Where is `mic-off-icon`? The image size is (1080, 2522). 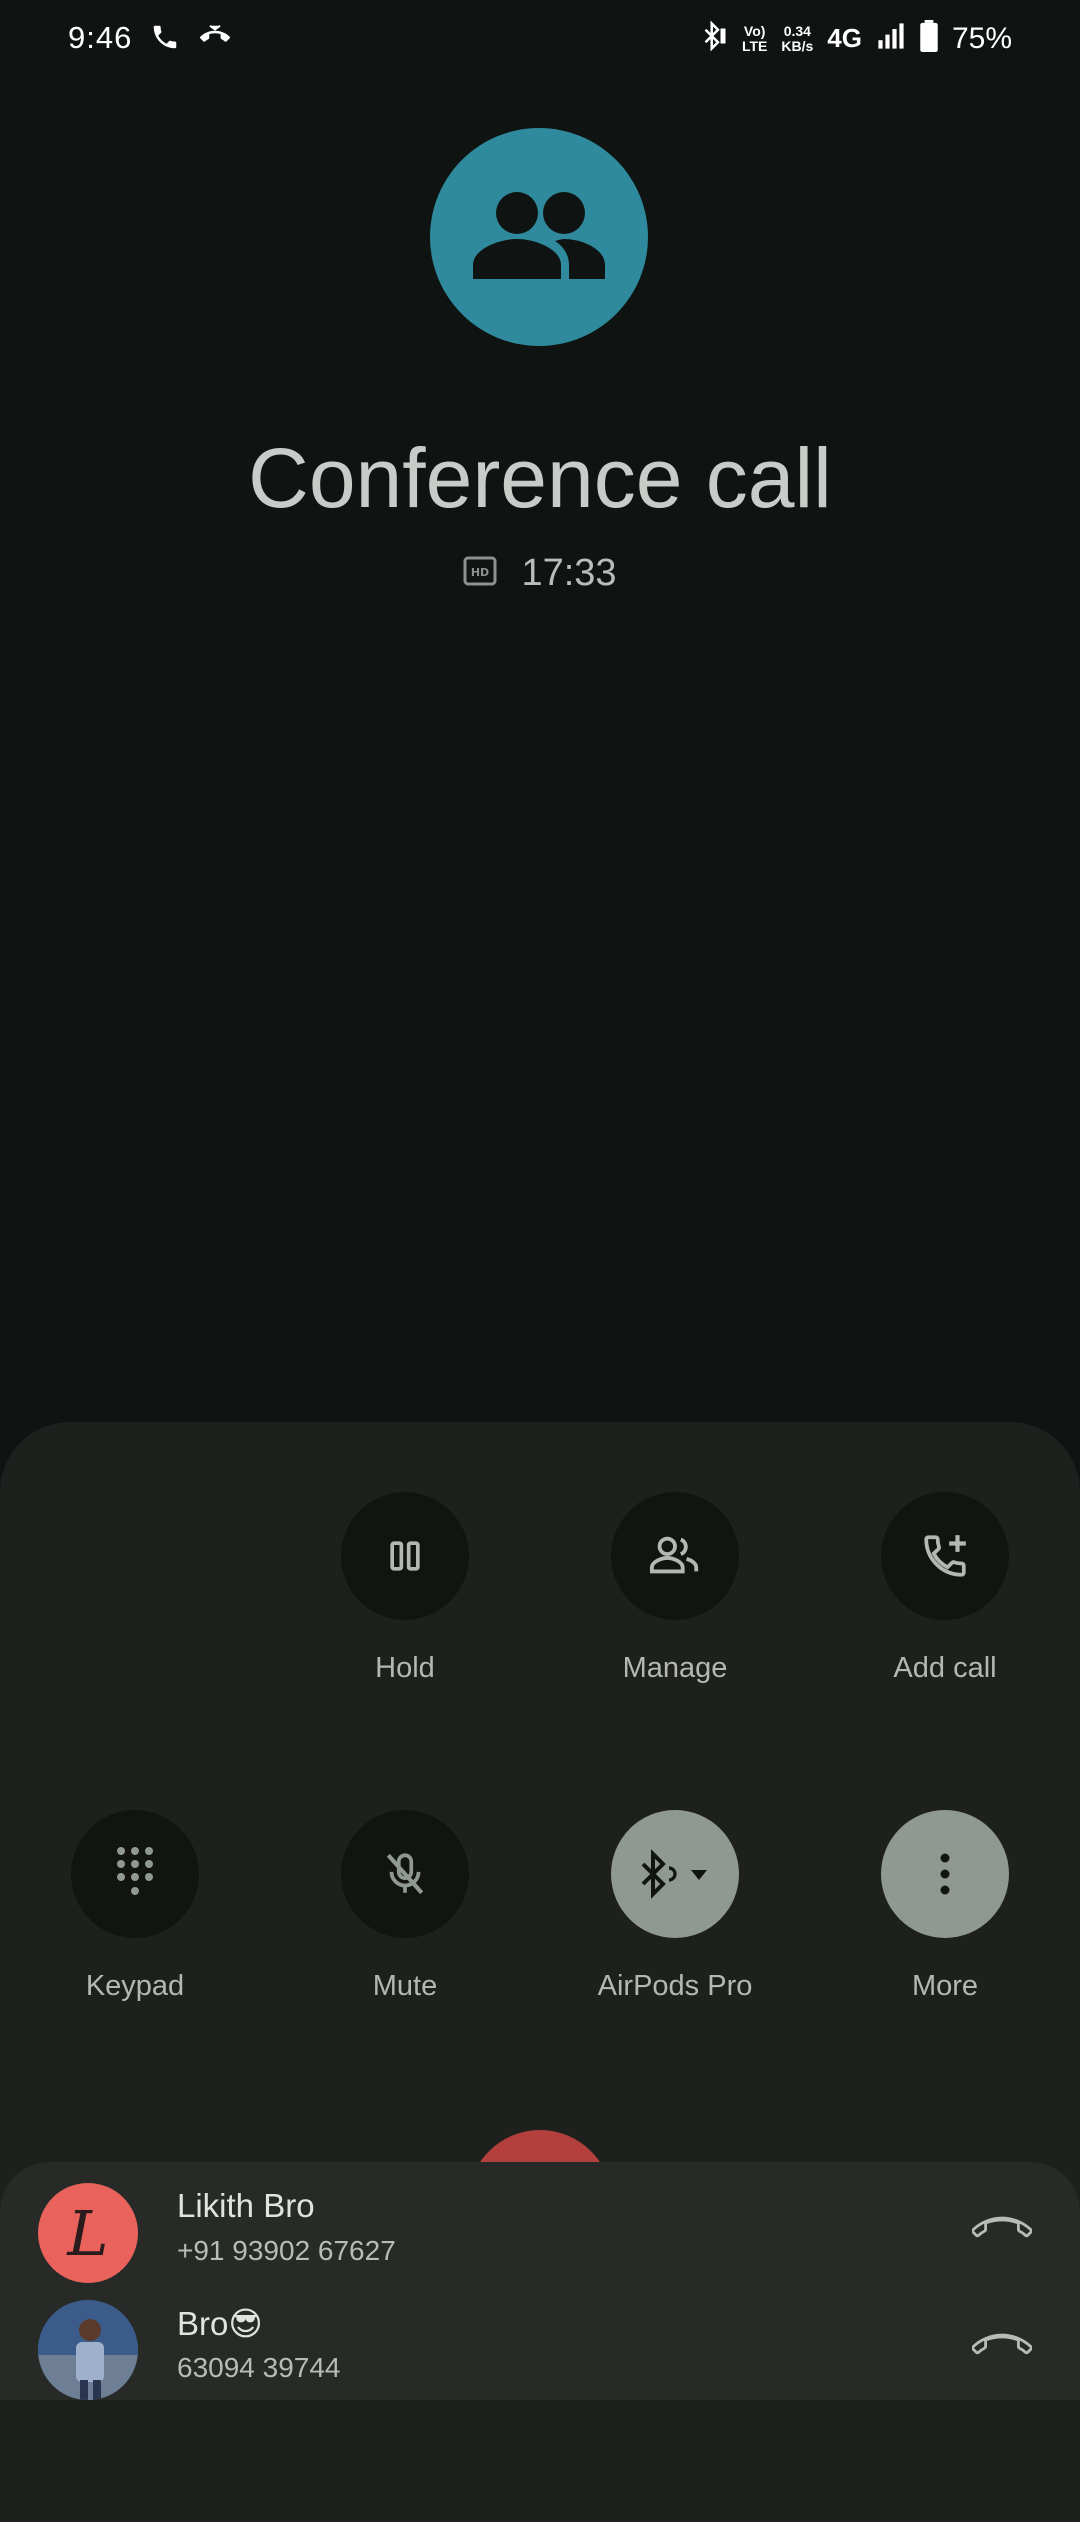 mic-off-icon is located at coordinates (405, 1874).